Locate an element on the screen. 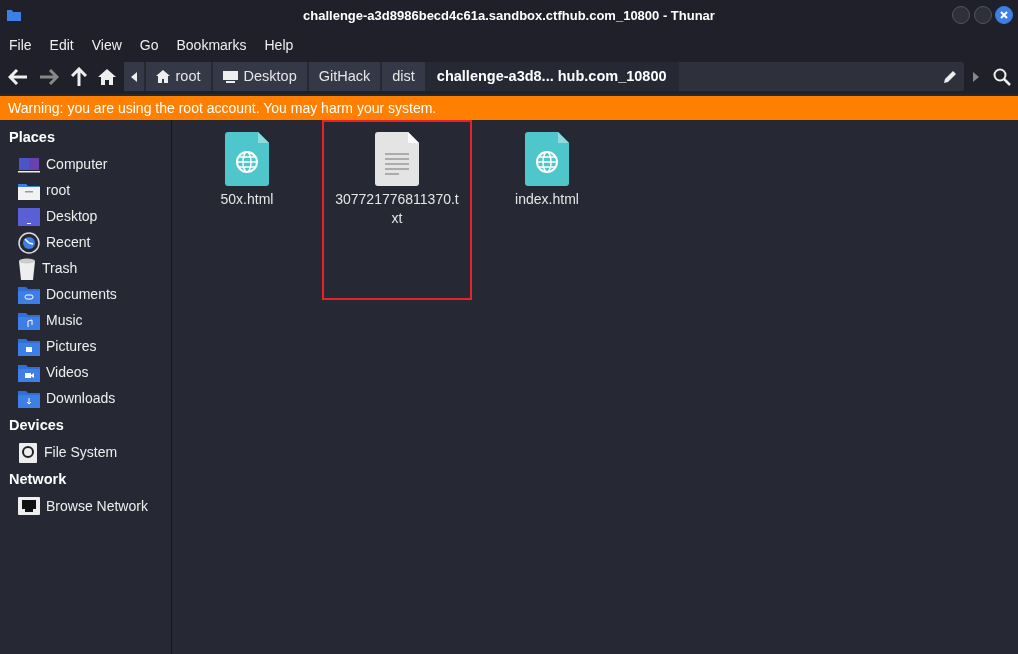 The width and height of the screenshot is (1018, 654). clock-icon is located at coordinates (29, 242).